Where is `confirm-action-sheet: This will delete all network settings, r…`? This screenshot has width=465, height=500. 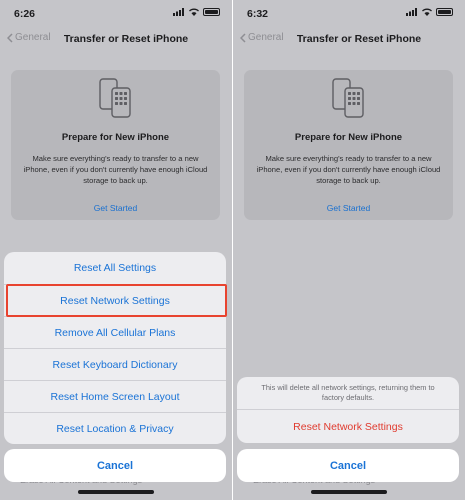
confirm-action-sheet: This will delete all network settings, r… is located at coordinates (348, 410).